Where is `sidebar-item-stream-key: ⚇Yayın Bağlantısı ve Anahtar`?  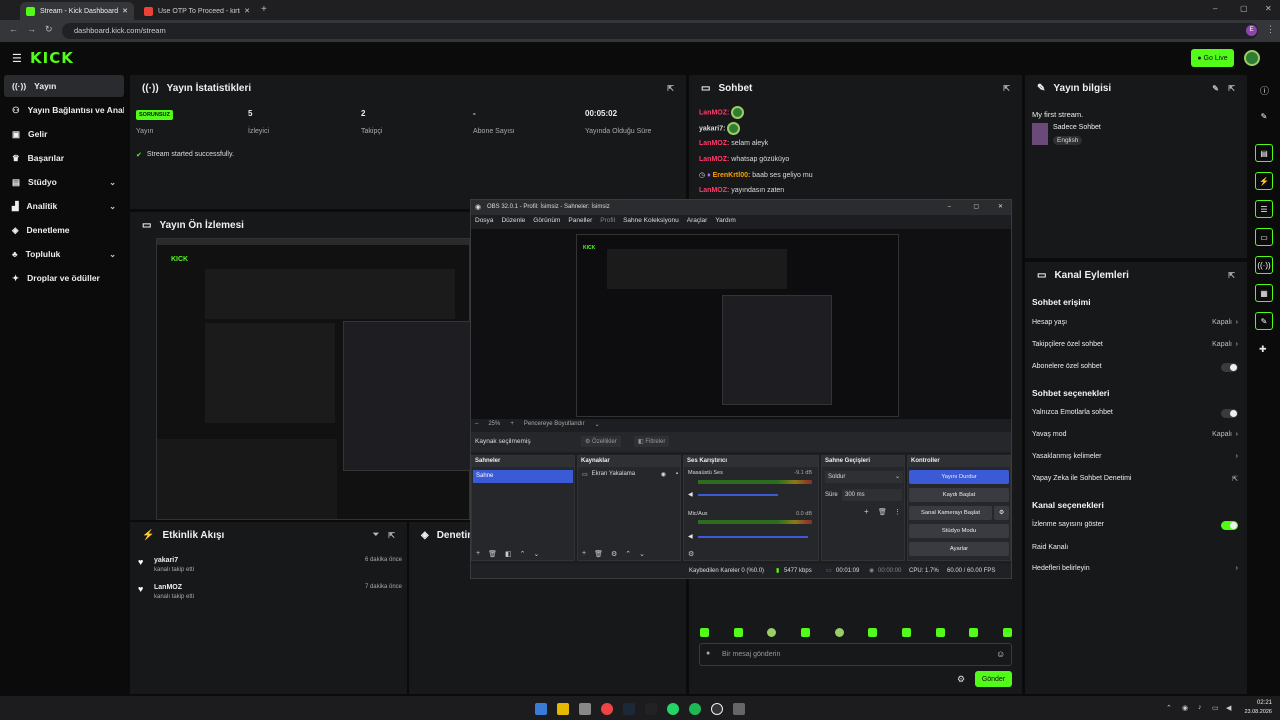 sidebar-item-stream-key: ⚇Yayın Bağlantısı ve Anahtar is located at coordinates (64, 110).